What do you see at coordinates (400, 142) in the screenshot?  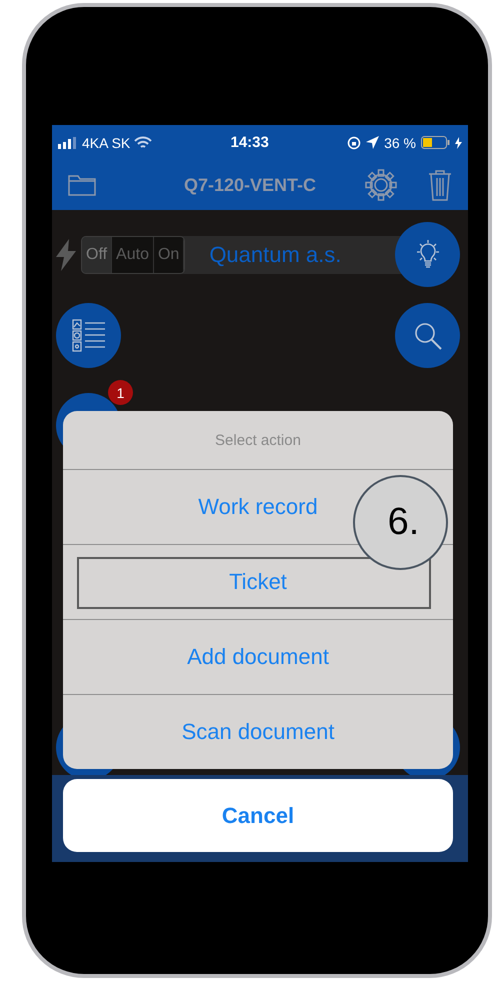 I see `battery-percent: 36 %` at bounding box center [400, 142].